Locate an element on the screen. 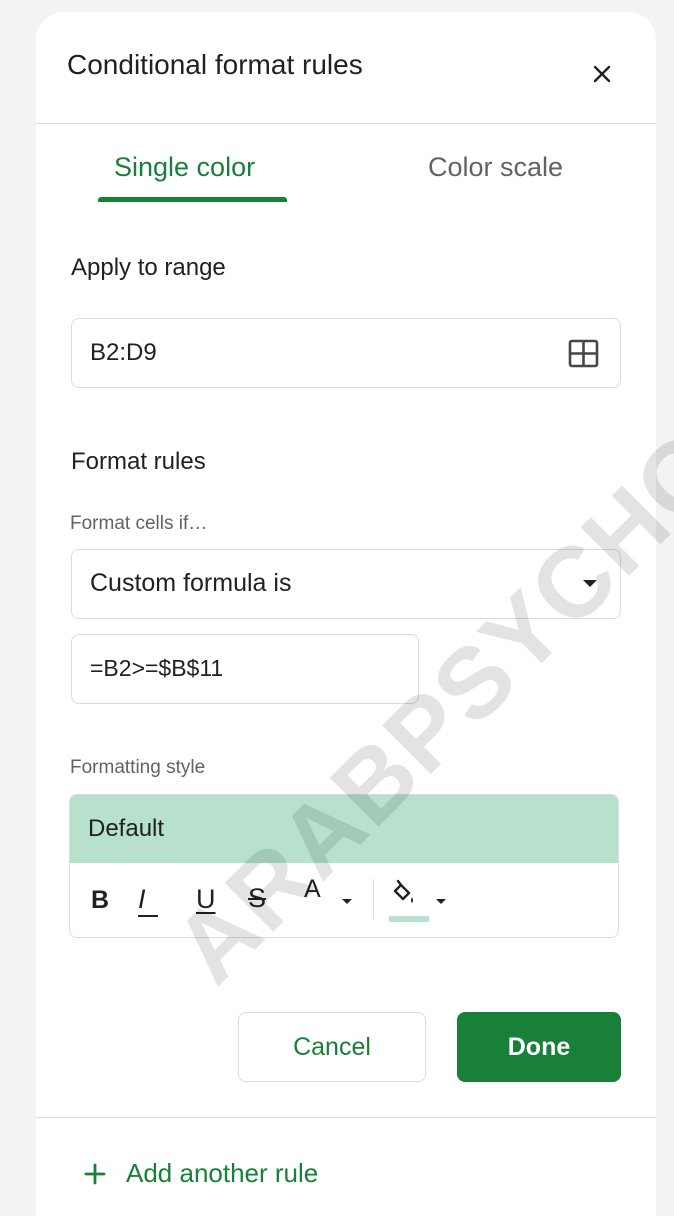  fill-color-swatch is located at coordinates (409, 919).